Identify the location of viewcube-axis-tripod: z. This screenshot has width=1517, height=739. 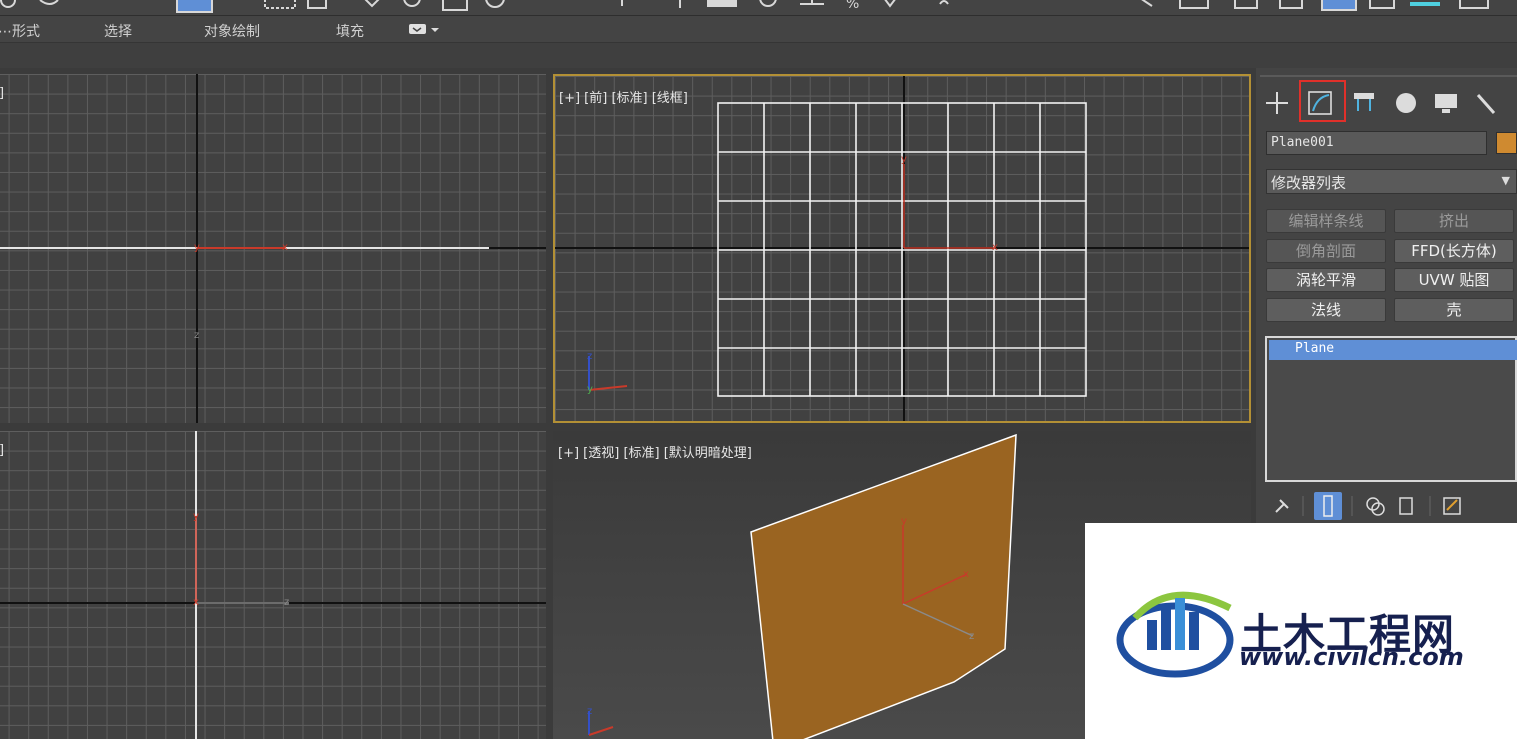
(600, 721).